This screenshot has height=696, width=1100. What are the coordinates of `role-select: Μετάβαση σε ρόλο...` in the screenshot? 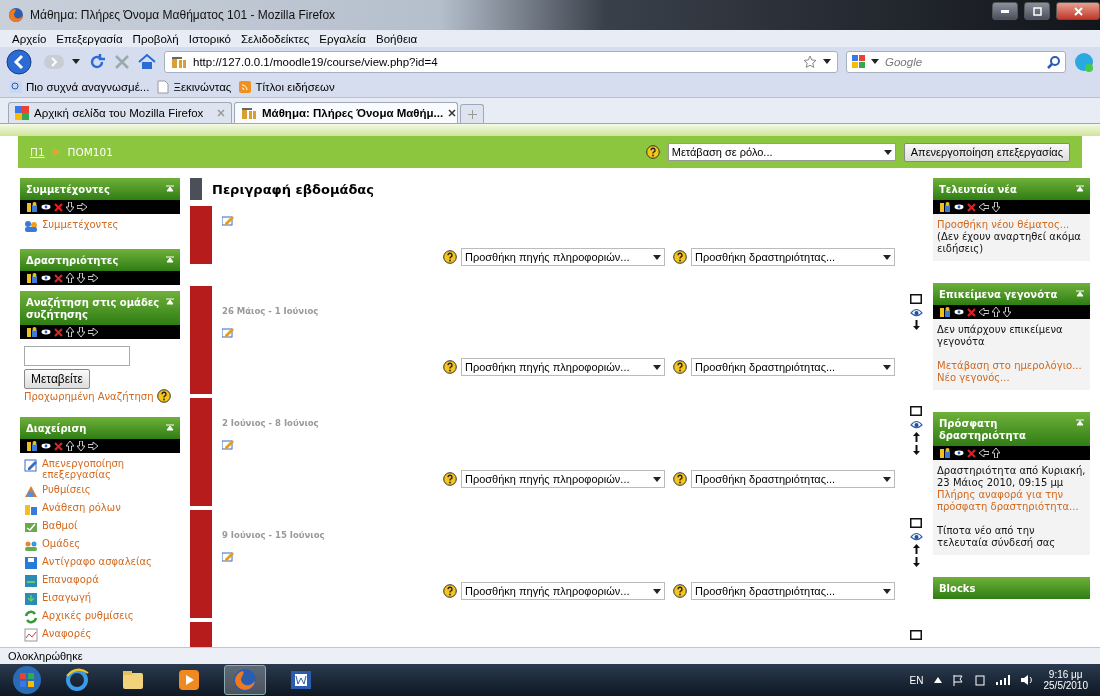 It's located at (781, 152).